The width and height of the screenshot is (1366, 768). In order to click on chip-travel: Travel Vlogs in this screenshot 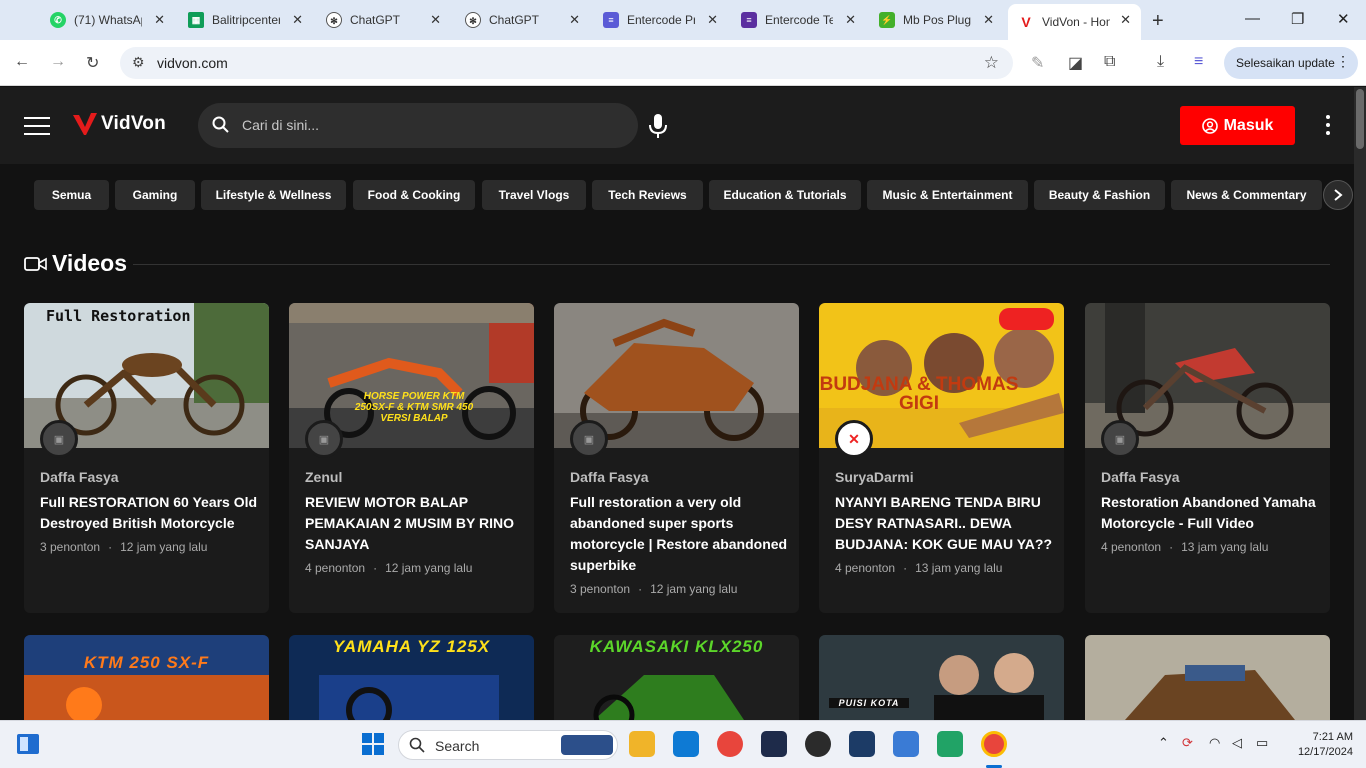, I will do `click(534, 195)`.